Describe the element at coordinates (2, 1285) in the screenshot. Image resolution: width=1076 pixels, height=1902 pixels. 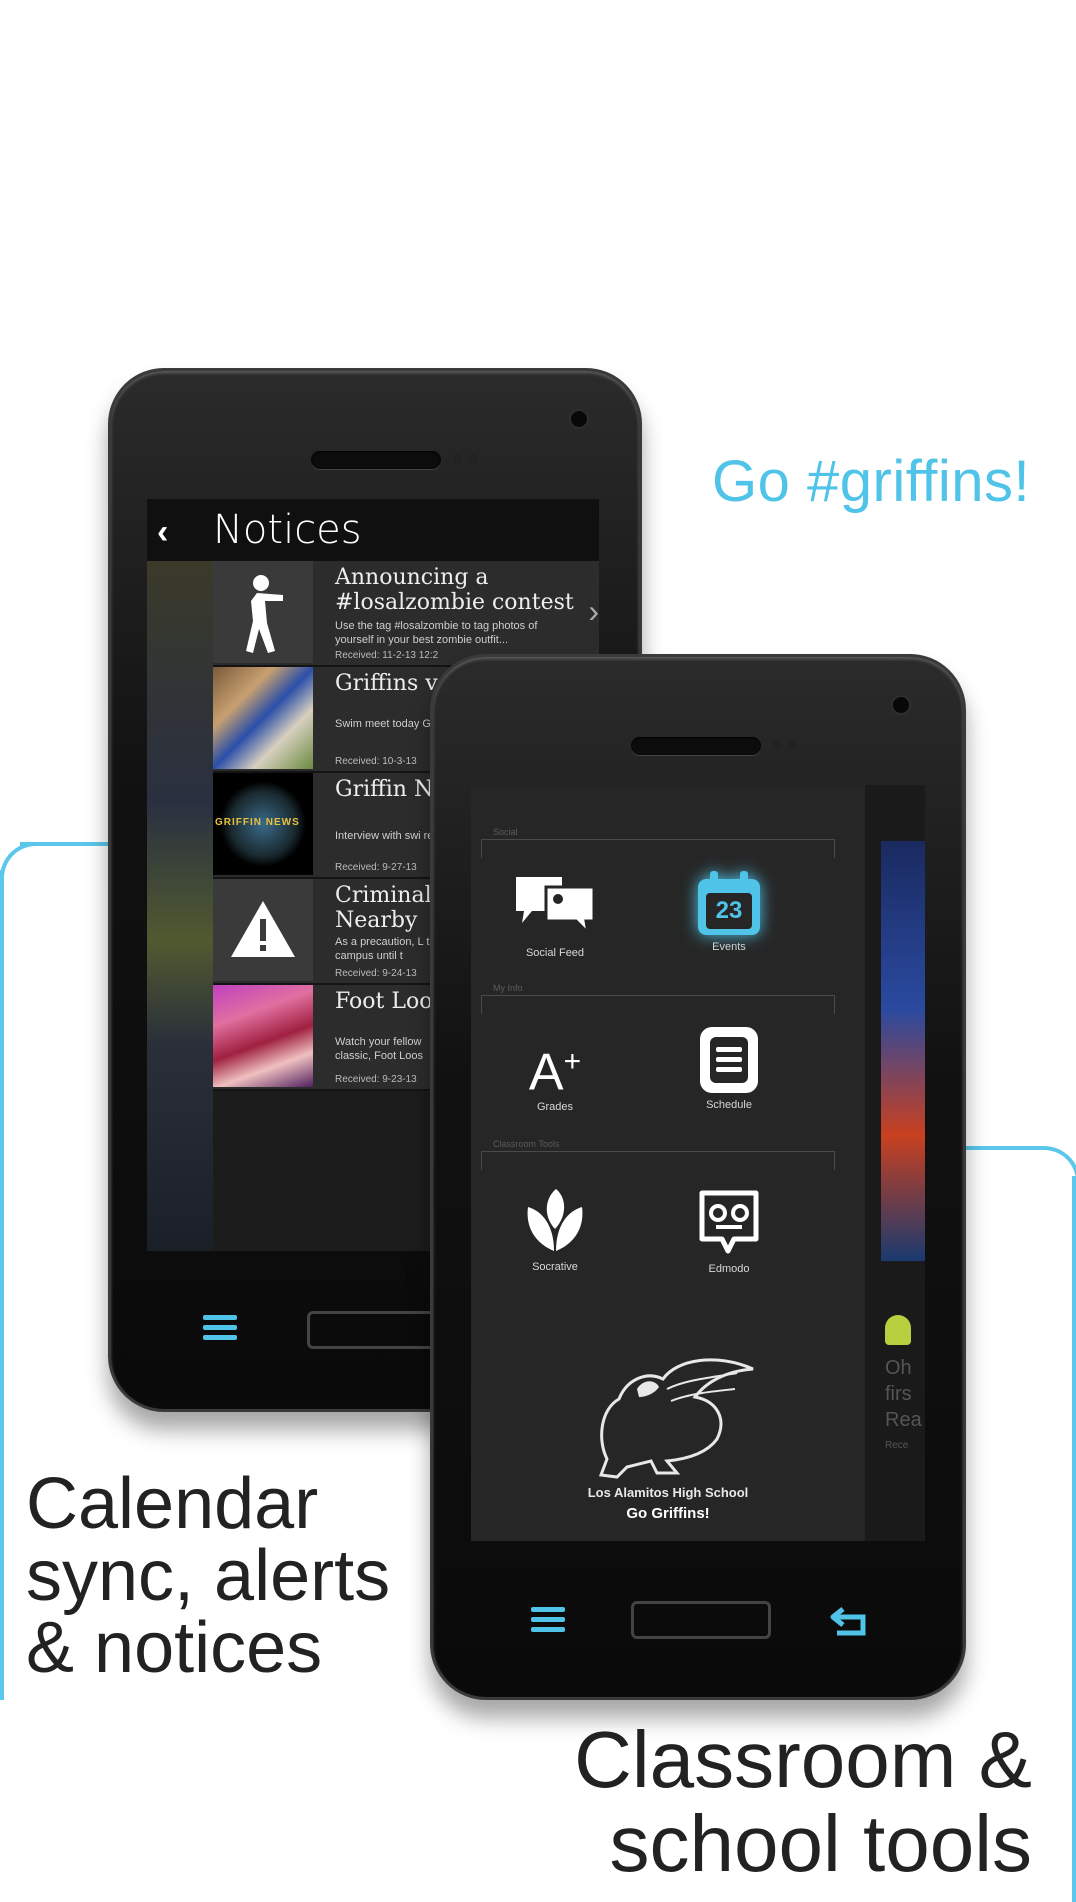
I see `connector-line-left-vertical` at that location.